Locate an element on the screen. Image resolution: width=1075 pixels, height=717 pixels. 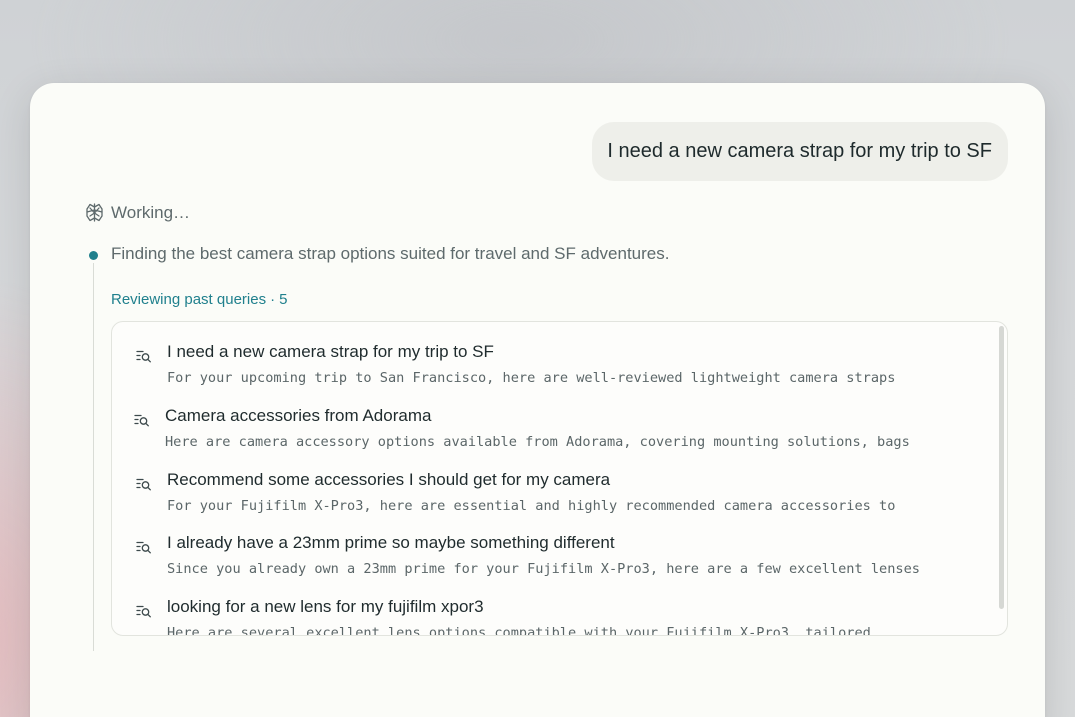
reviewing-count: 5 is located at coordinates (283, 299).